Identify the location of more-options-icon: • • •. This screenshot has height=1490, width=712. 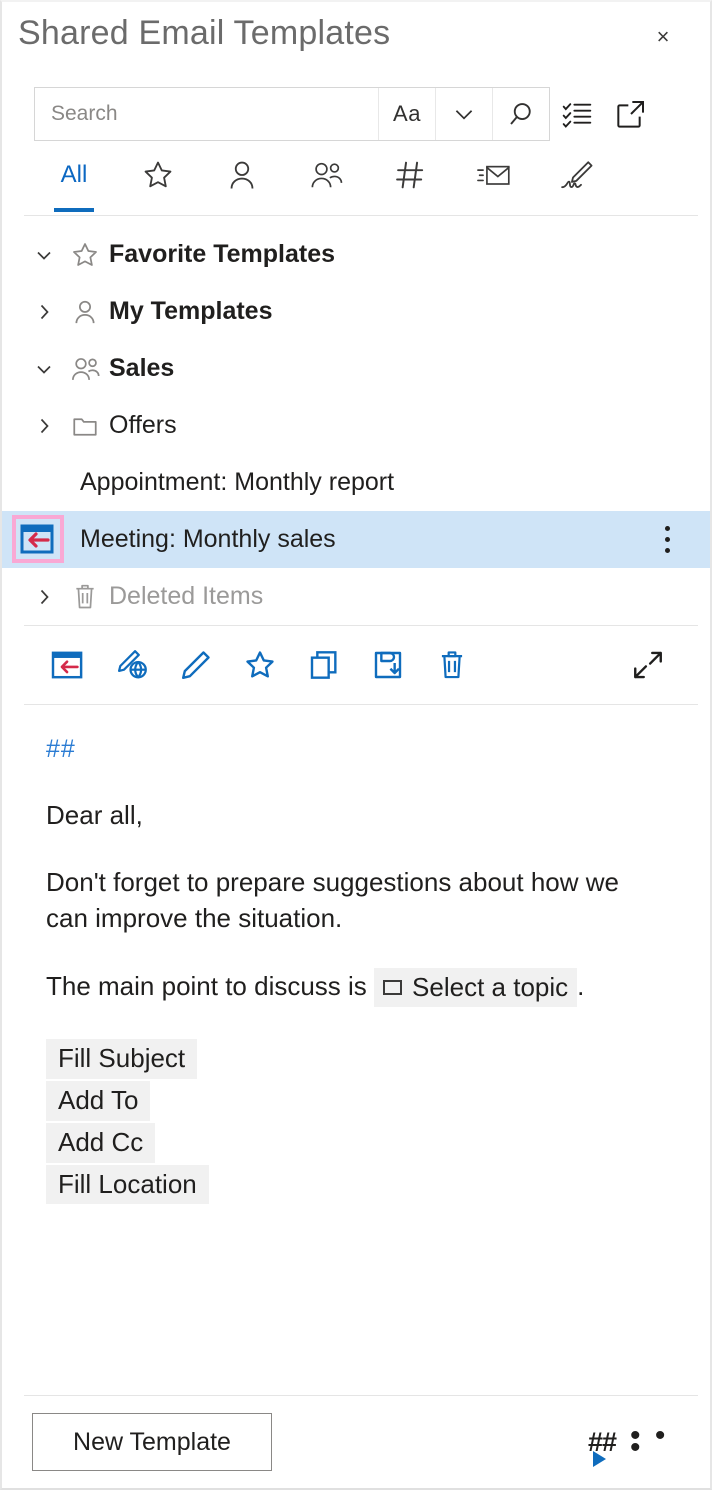
(658, 1442).